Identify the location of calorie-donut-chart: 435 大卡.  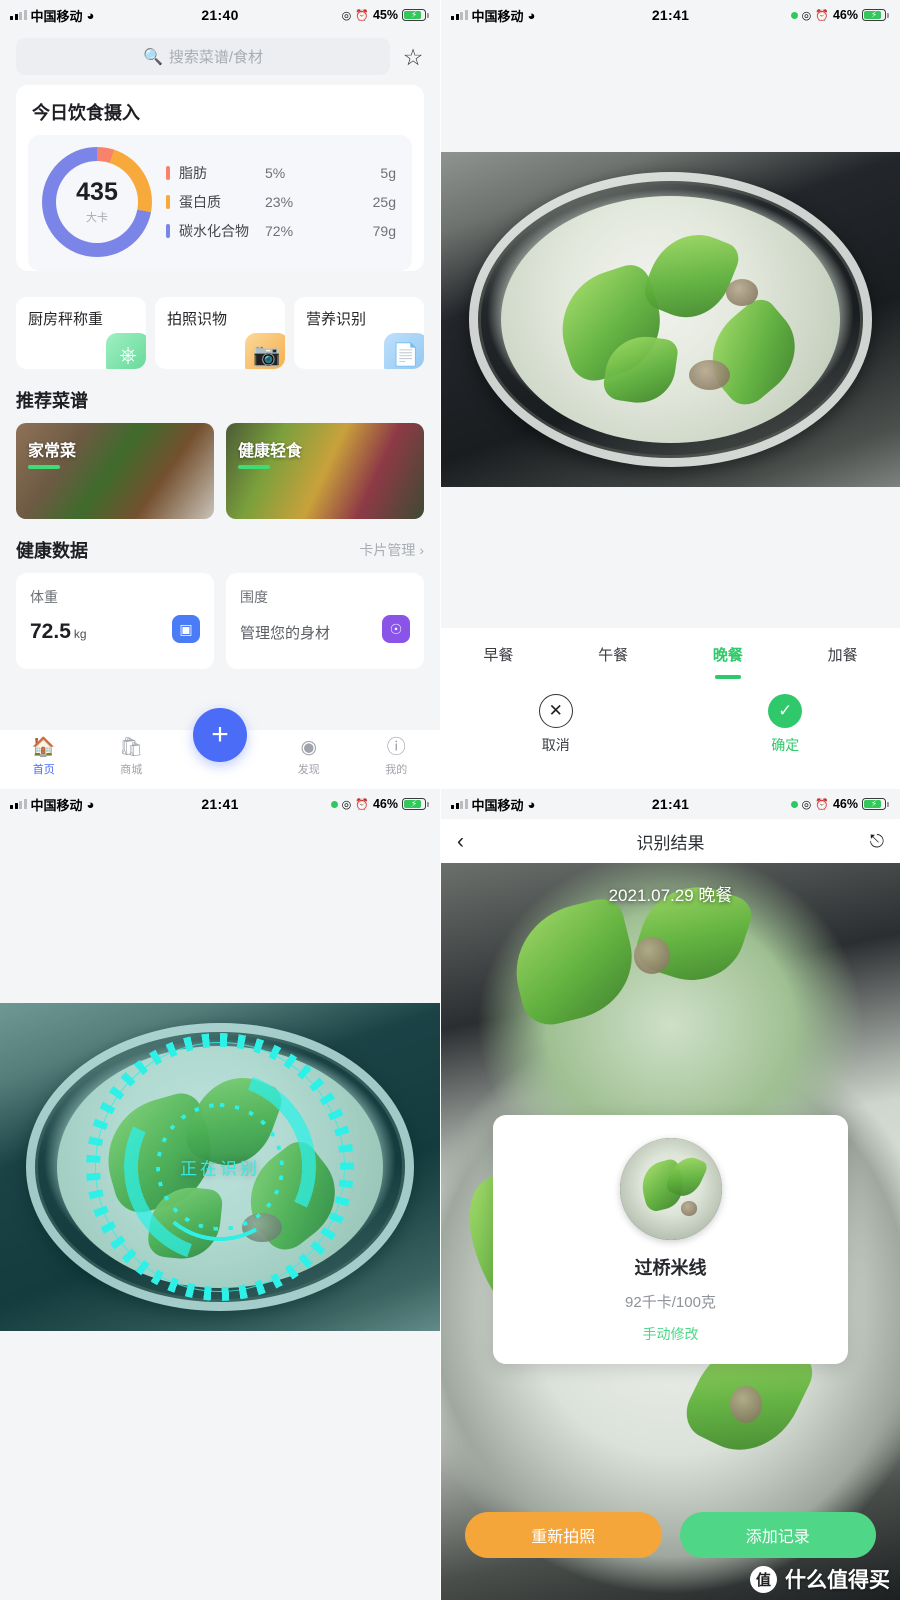
(97, 202).